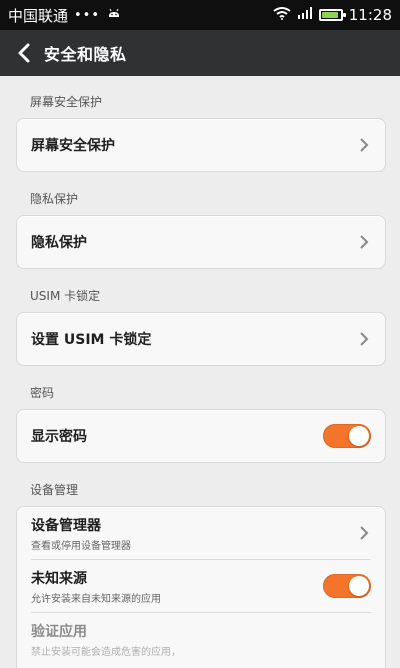 Image resolution: width=400 pixels, height=668 pixels. I want to click on row-unknown-sources-label: 未知来源, so click(59, 578).